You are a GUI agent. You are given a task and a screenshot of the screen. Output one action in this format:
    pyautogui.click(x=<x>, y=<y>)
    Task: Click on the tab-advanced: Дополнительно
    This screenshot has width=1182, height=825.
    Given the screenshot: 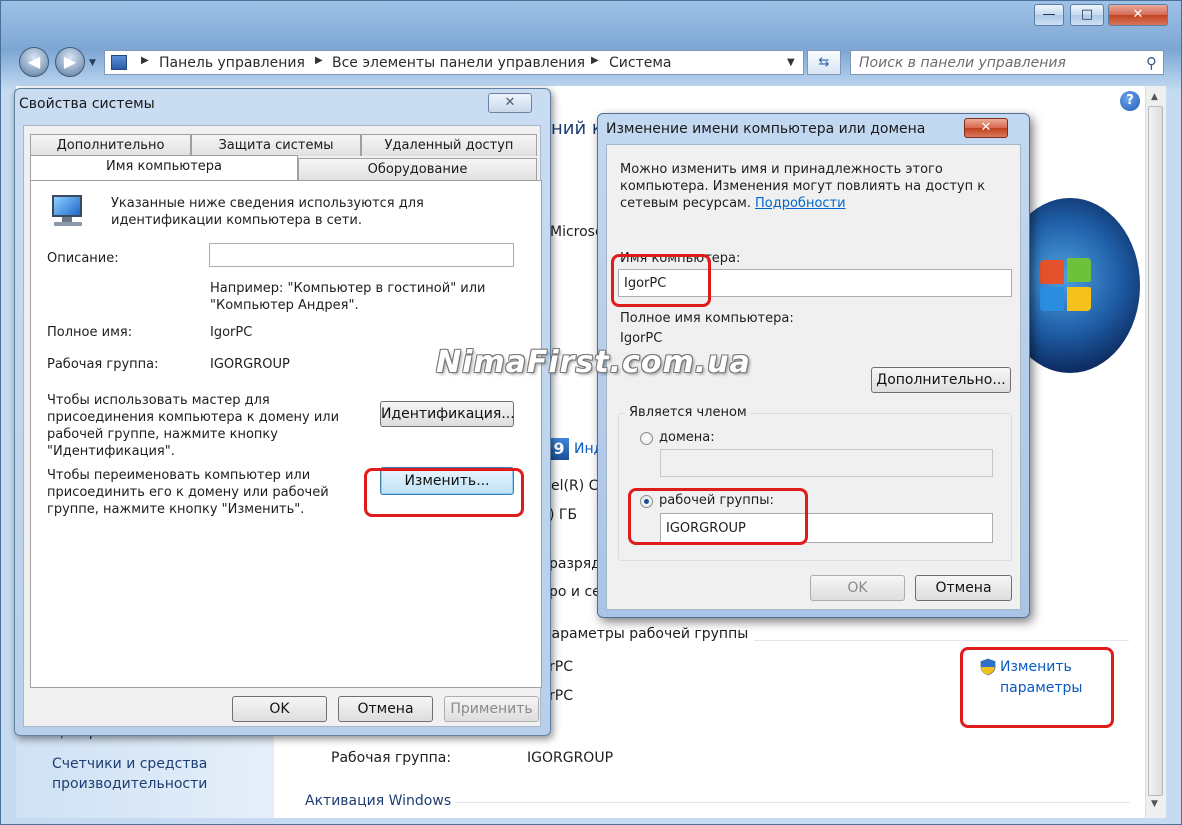 What is the action you would take?
    pyautogui.click(x=110, y=145)
    